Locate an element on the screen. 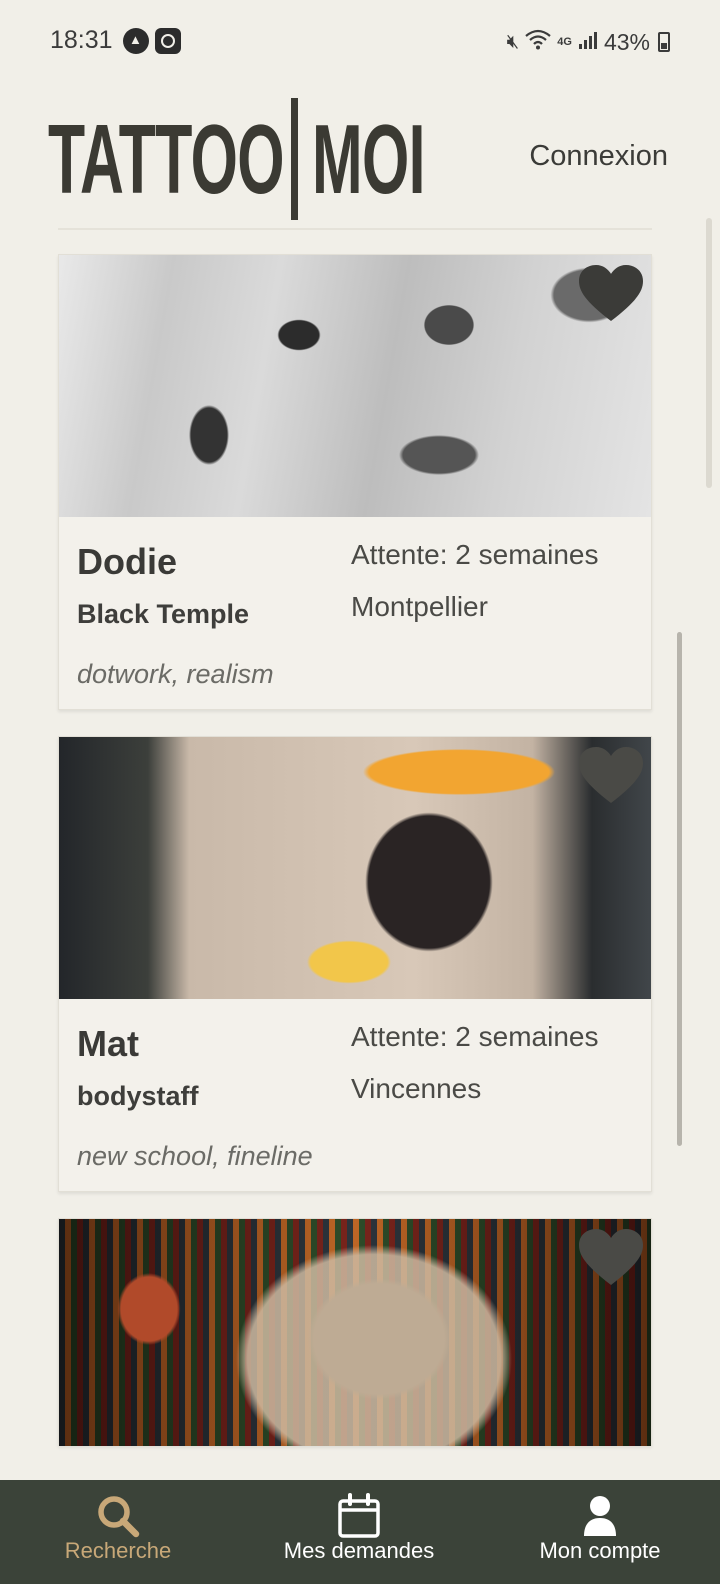  app-header: TATTOO MOI Connexion is located at coordinates (360, 157).